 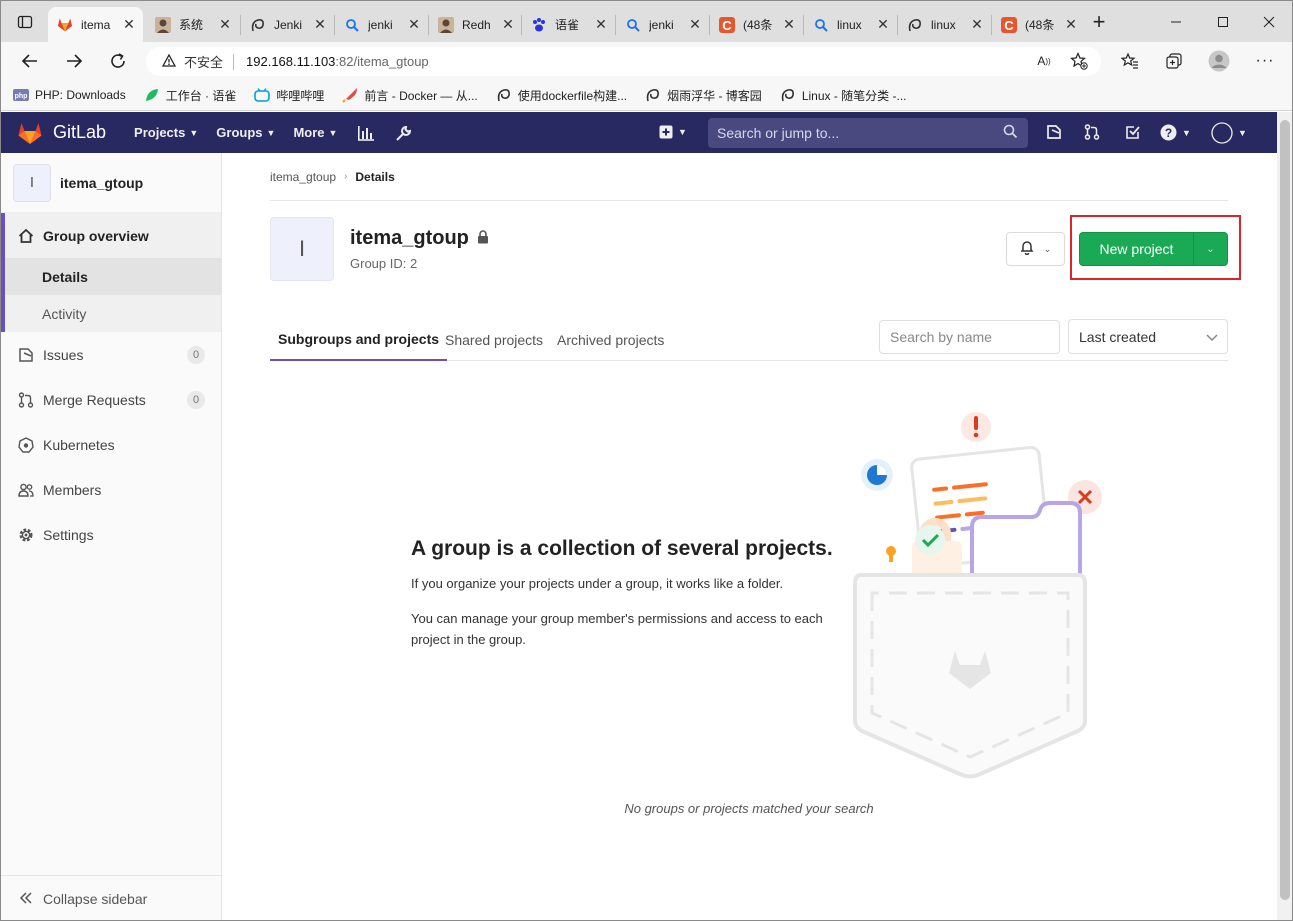 What do you see at coordinates (1148, 336) in the screenshot?
I see `sort-dropdown: Last created` at bounding box center [1148, 336].